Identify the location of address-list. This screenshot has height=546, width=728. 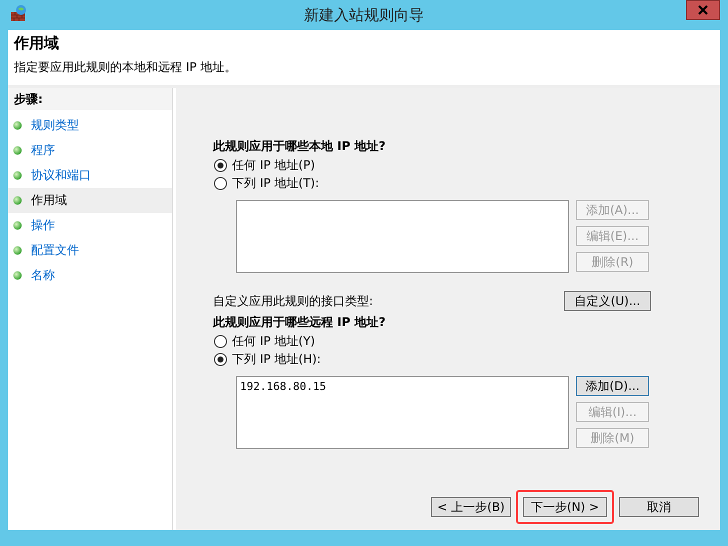
(402, 236).